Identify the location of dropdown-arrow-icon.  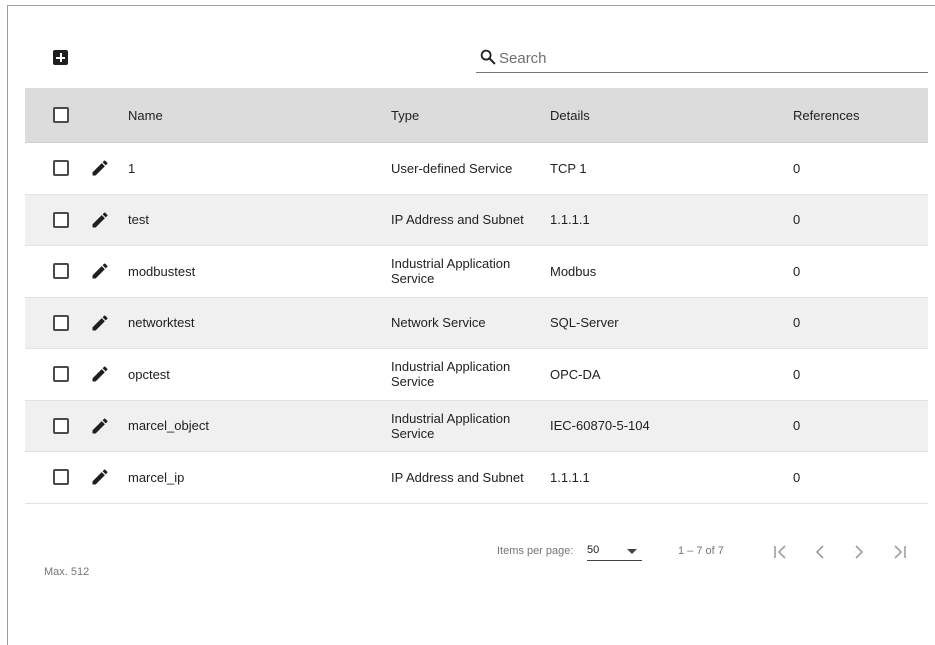
(632, 551).